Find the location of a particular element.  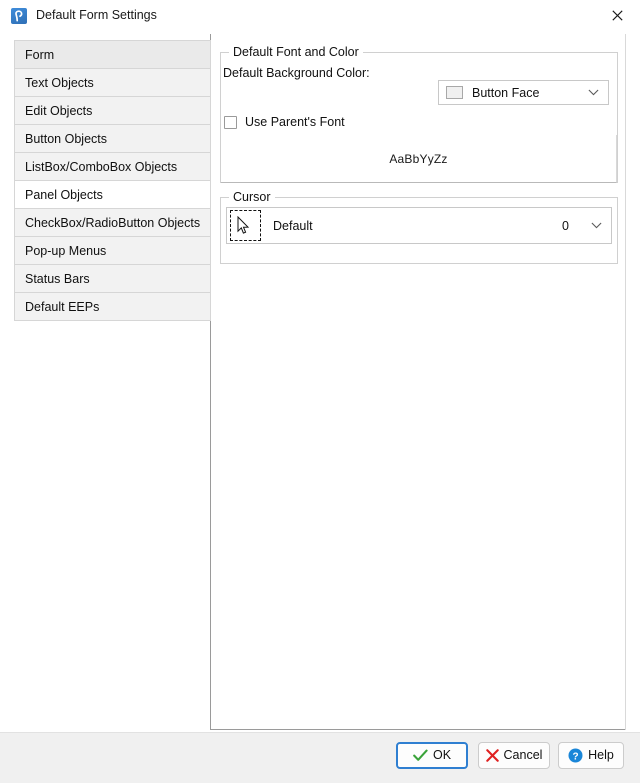

question-circle-icon: ? is located at coordinates (575, 755).